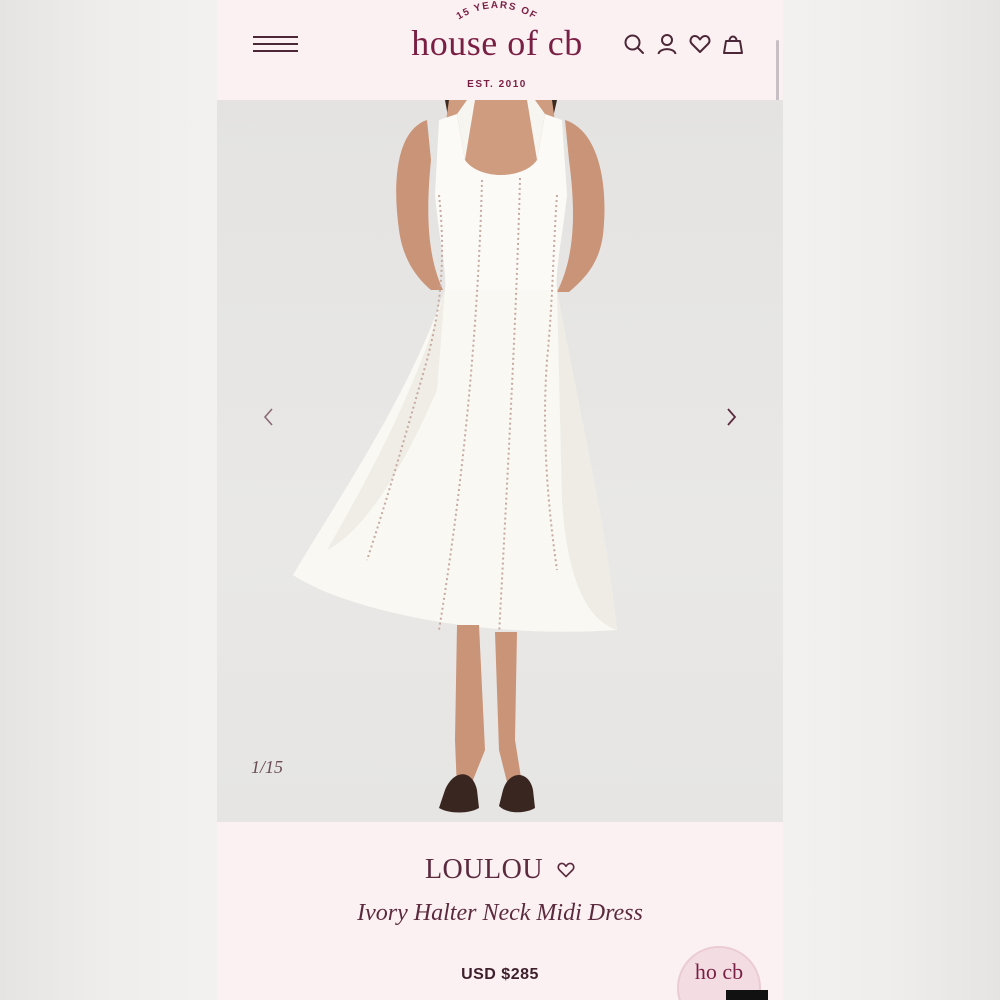 The image size is (1000, 1000). What do you see at coordinates (667, 44) in the screenshot?
I see `account-icon` at bounding box center [667, 44].